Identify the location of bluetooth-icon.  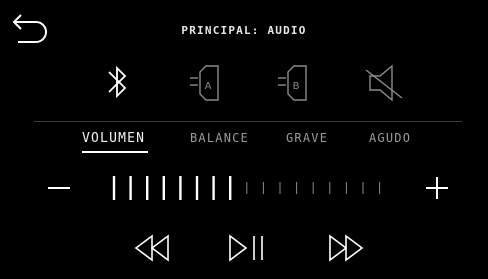
(117, 82).